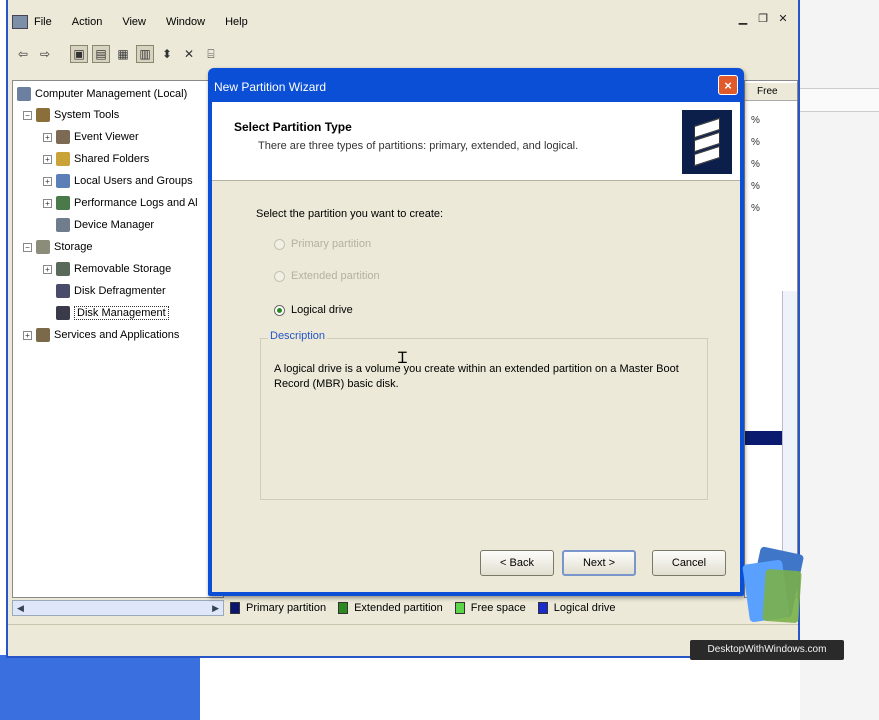 The width and height of the screenshot is (879, 720). What do you see at coordinates (123, 269) in the screenshot?
I see `tree-label-removable-storage: Removable Storage` at bounding box center [123, 269].